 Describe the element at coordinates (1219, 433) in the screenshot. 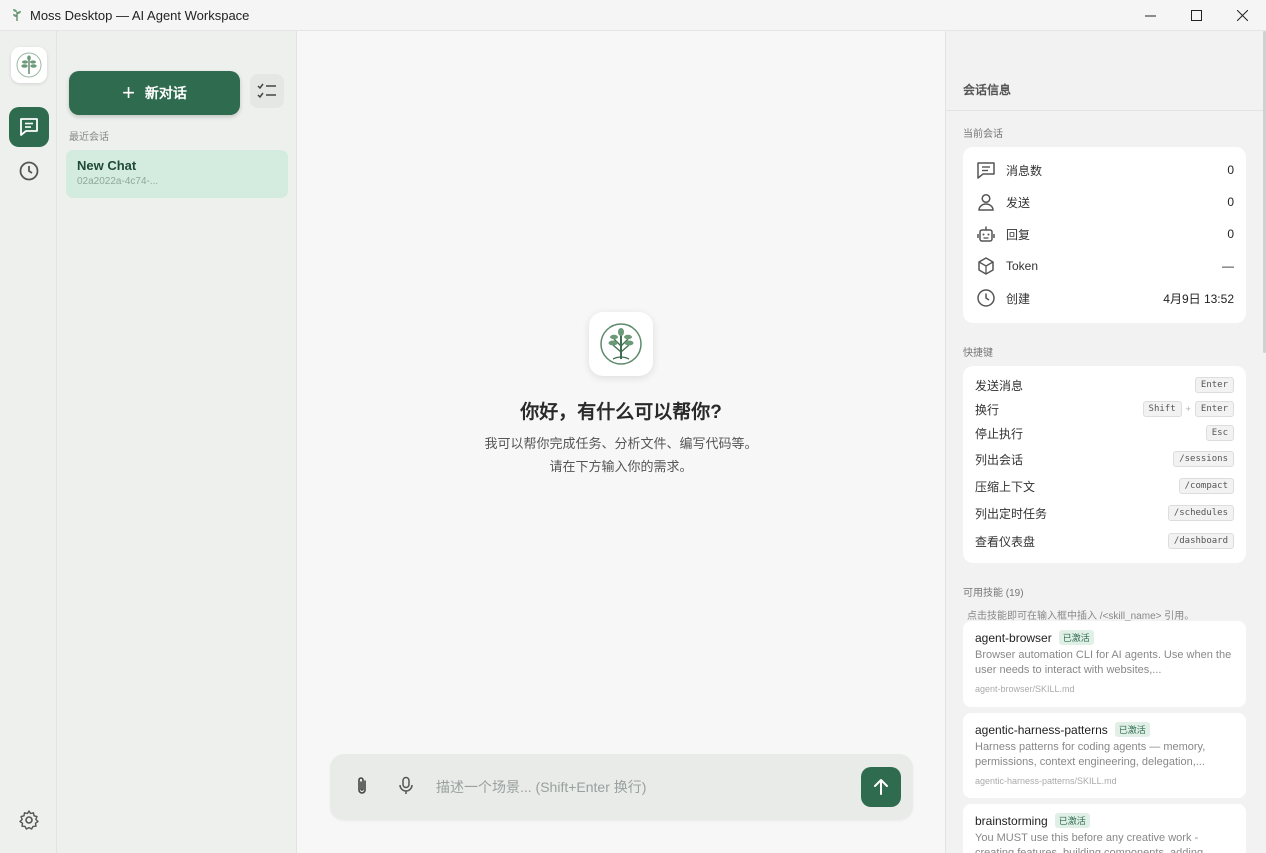

I see `key-cap: Esc` at that location.